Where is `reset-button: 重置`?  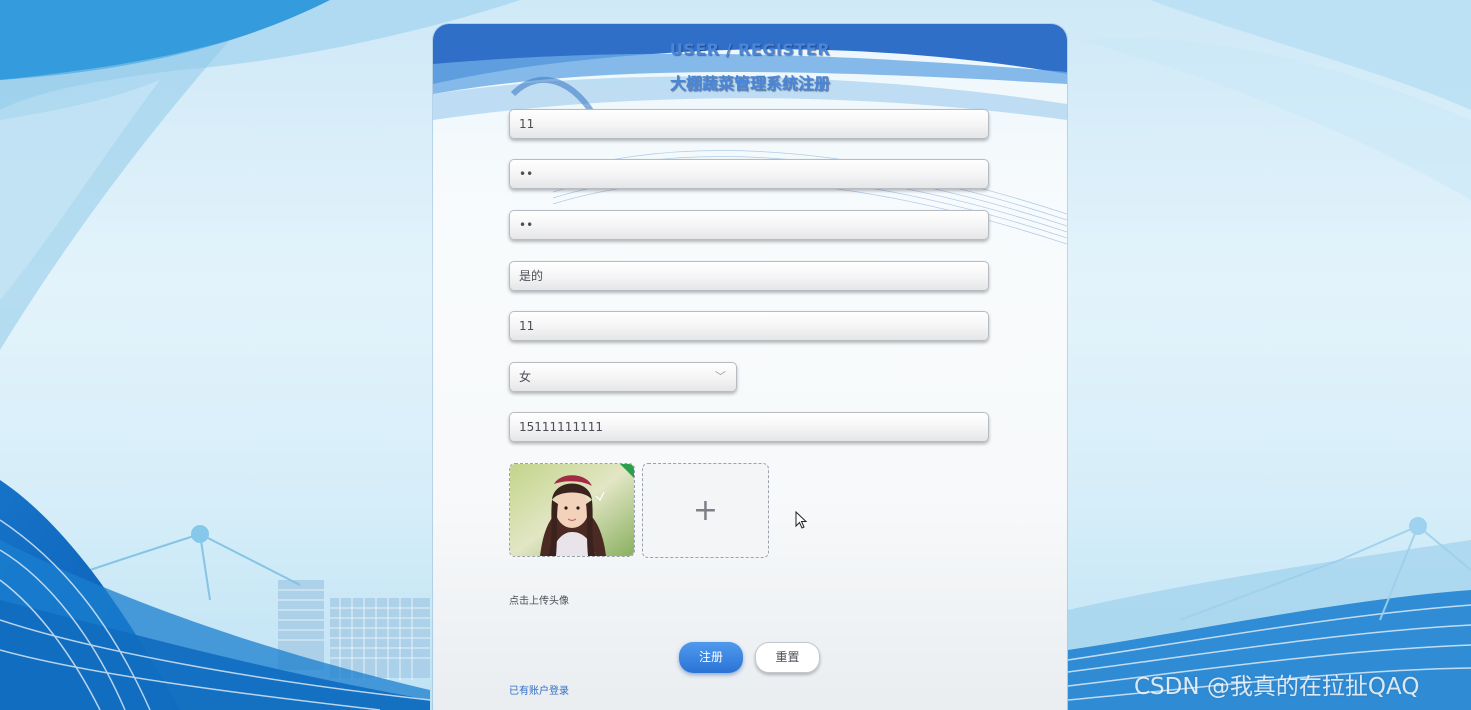 reset-button: 重置 is located at coordinates (787, 657).